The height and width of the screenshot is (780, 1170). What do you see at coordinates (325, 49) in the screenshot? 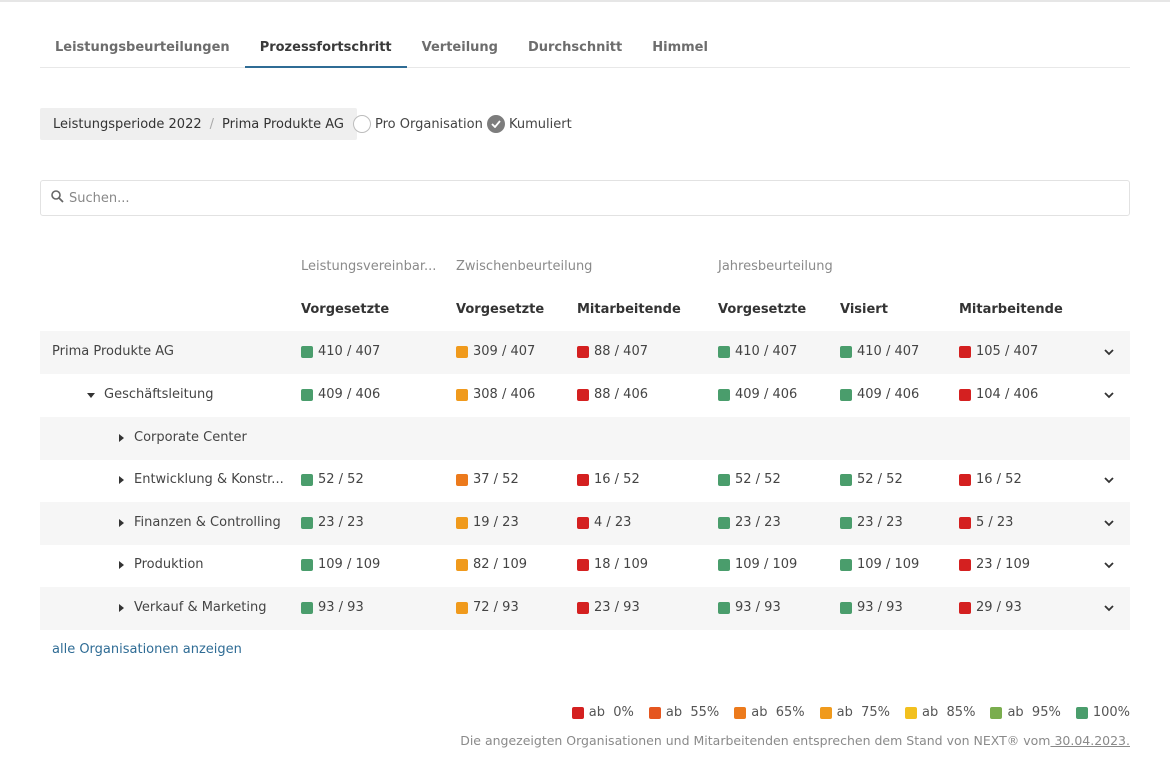
I see `tab-prozessfortschritt: Prozessfortschritt` at bounding box center [325, 49].